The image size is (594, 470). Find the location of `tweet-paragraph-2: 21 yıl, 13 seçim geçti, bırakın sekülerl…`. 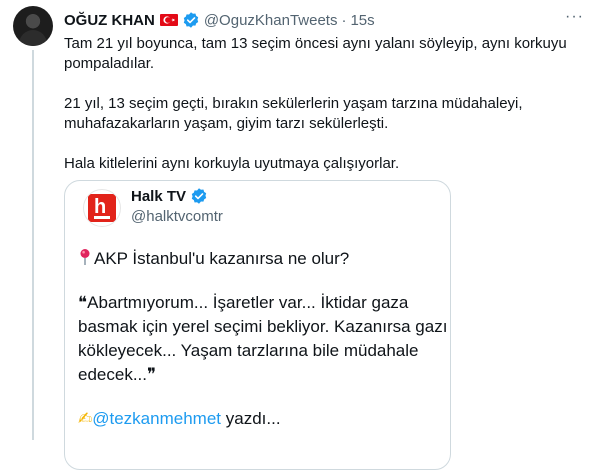

tweet-paragraph-2: 21 yıl, 13 seçim geçti, bırakın sekülerl… is located at coordinates (293, 113).